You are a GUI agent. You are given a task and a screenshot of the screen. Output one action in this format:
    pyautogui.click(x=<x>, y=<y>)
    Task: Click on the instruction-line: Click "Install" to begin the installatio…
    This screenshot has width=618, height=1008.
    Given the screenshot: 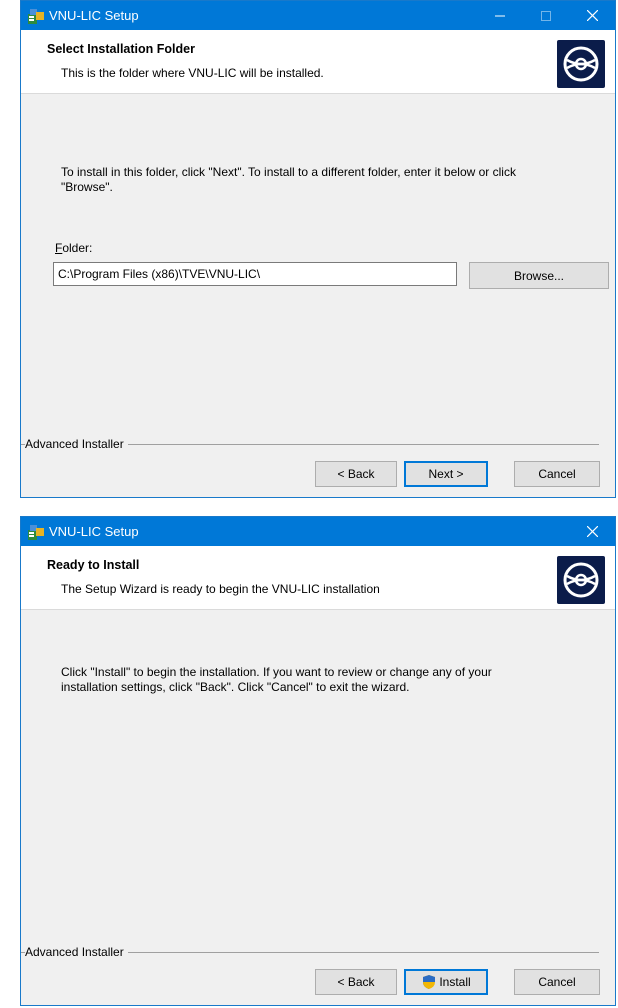 What is the action you would take?
    pyautogui.click(x=276, y=672)
    